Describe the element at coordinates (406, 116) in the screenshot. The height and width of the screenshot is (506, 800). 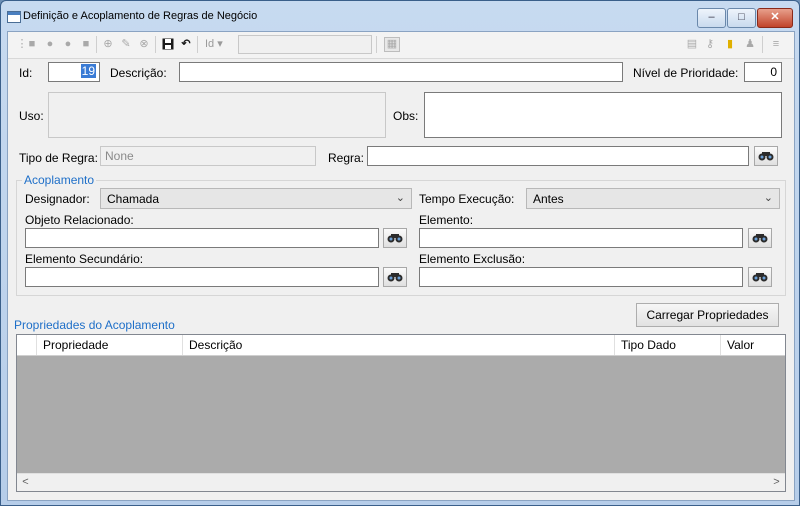
I see `obs-label: Obs:` at that location.